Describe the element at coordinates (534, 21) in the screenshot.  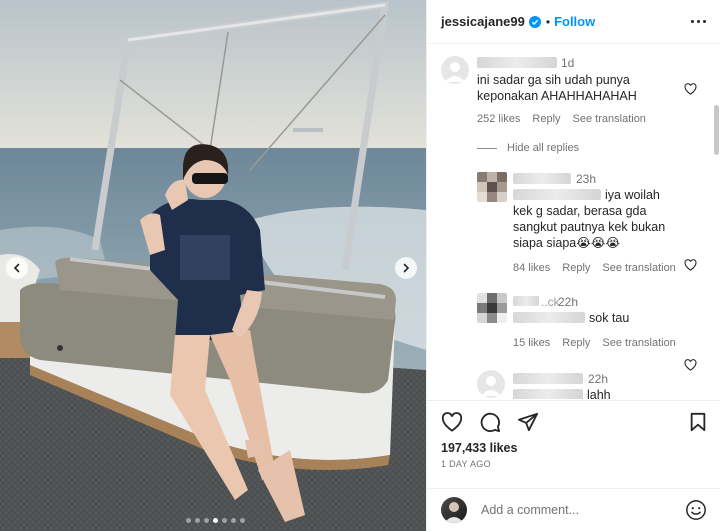
I see `verified-badge-icon` at that location.